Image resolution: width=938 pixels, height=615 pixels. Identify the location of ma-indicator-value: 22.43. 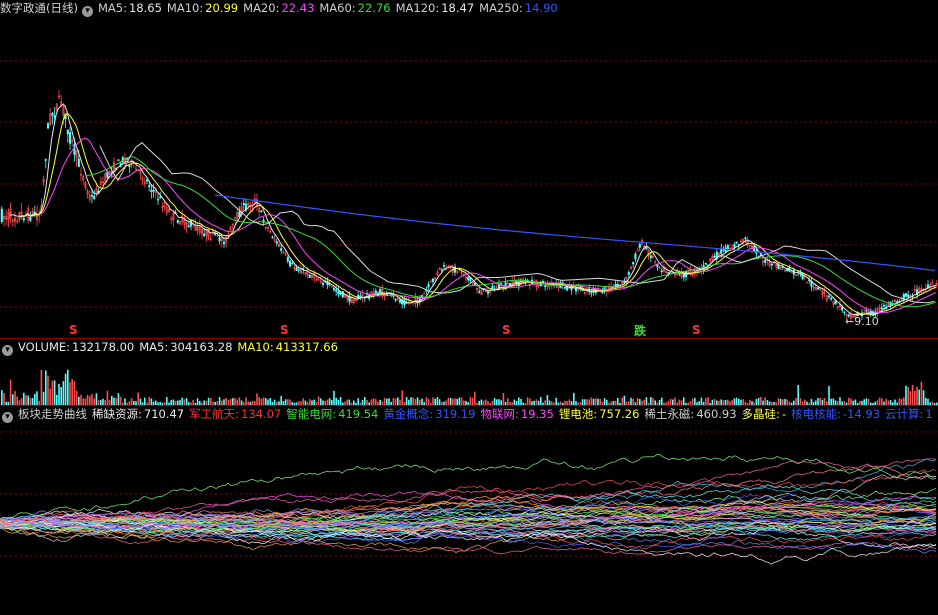
(298, 8).